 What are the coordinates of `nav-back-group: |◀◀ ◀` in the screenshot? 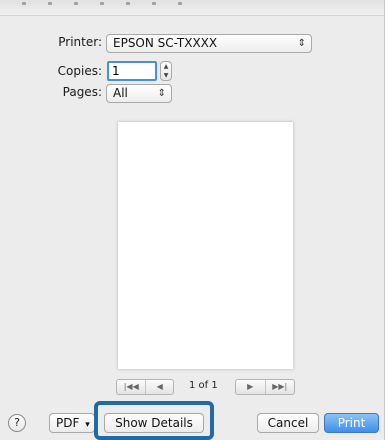 It's located at (145, 387).